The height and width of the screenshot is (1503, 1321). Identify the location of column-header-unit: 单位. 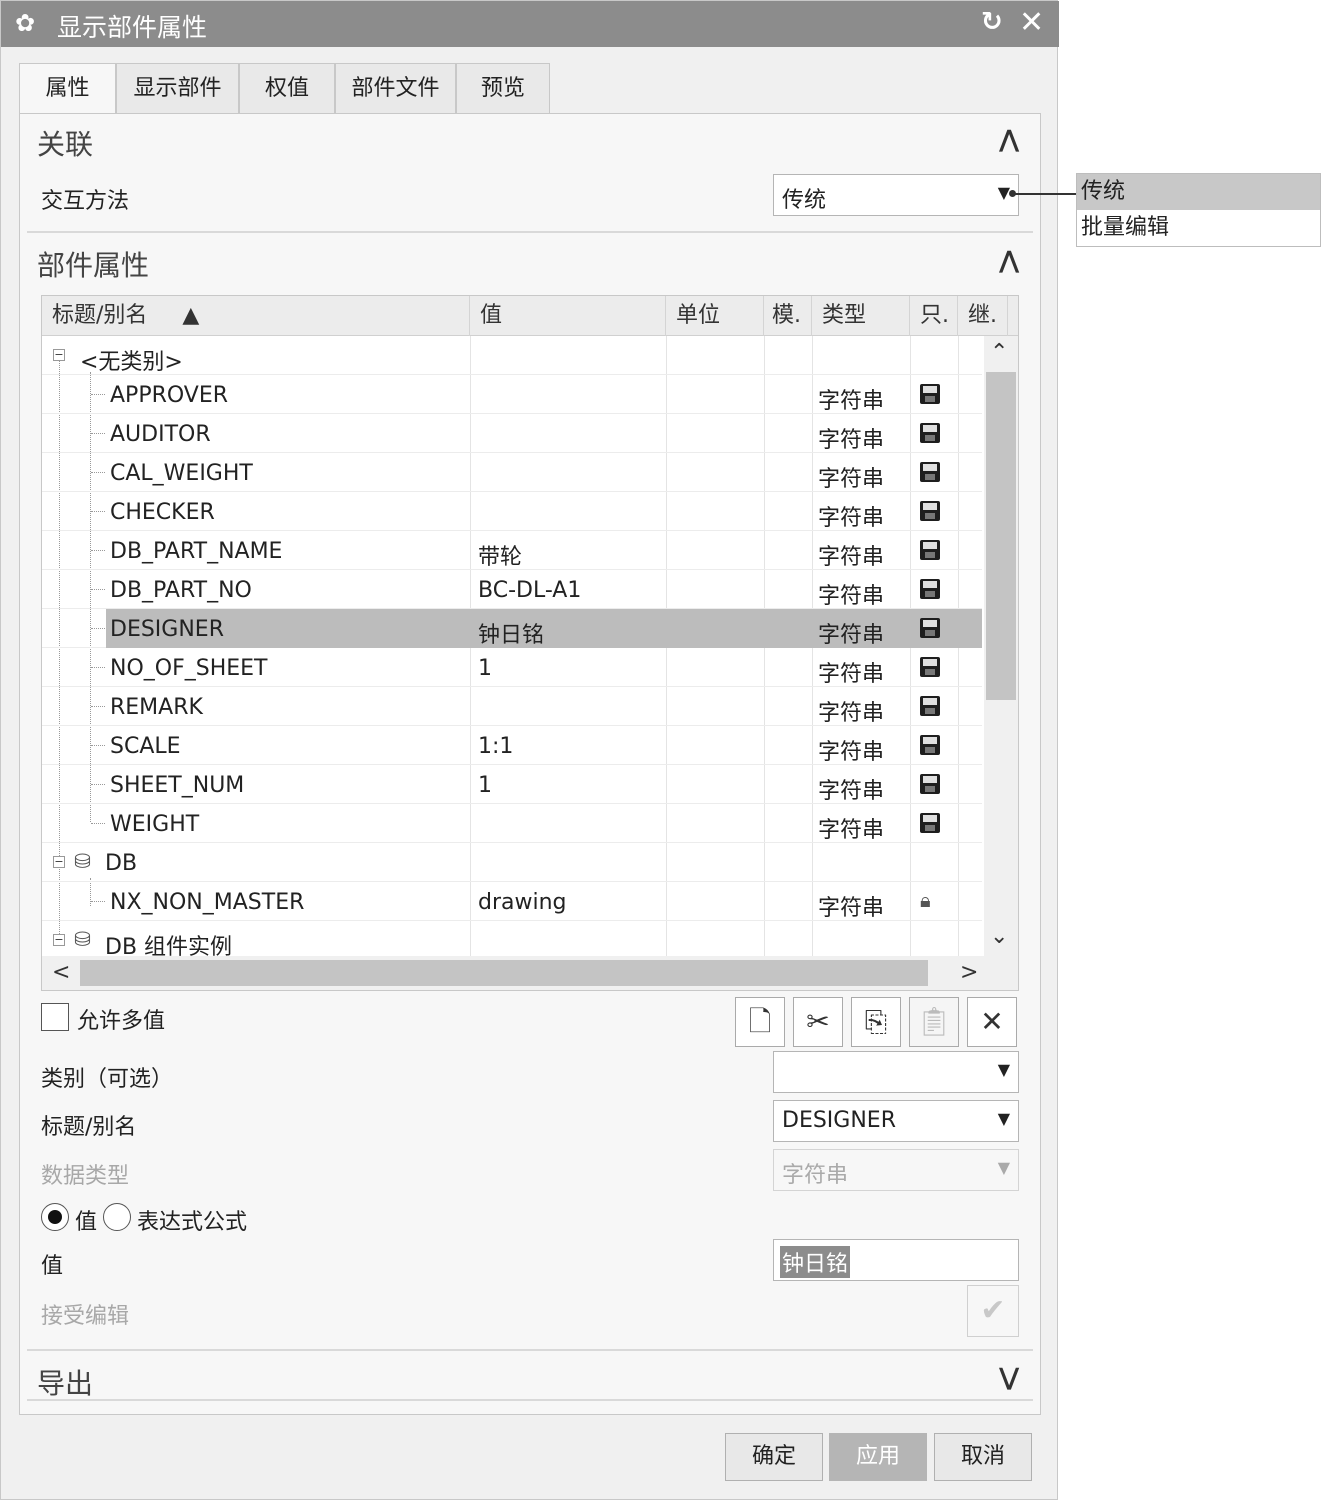
(715, 316).